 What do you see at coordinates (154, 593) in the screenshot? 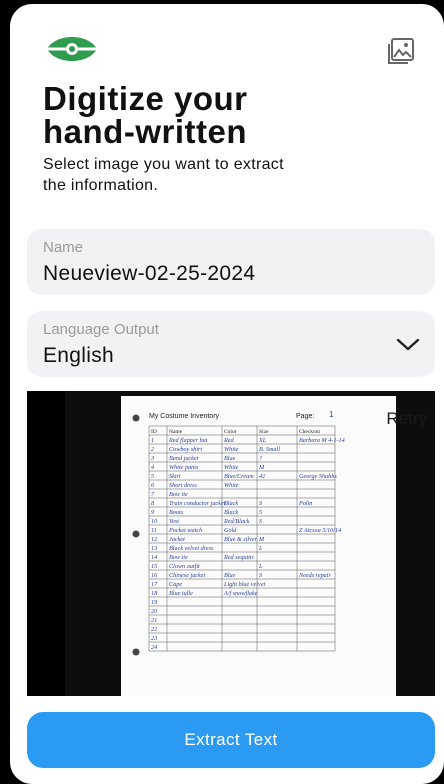
I see `table-cell: 18` at bounding box center [154, 593].